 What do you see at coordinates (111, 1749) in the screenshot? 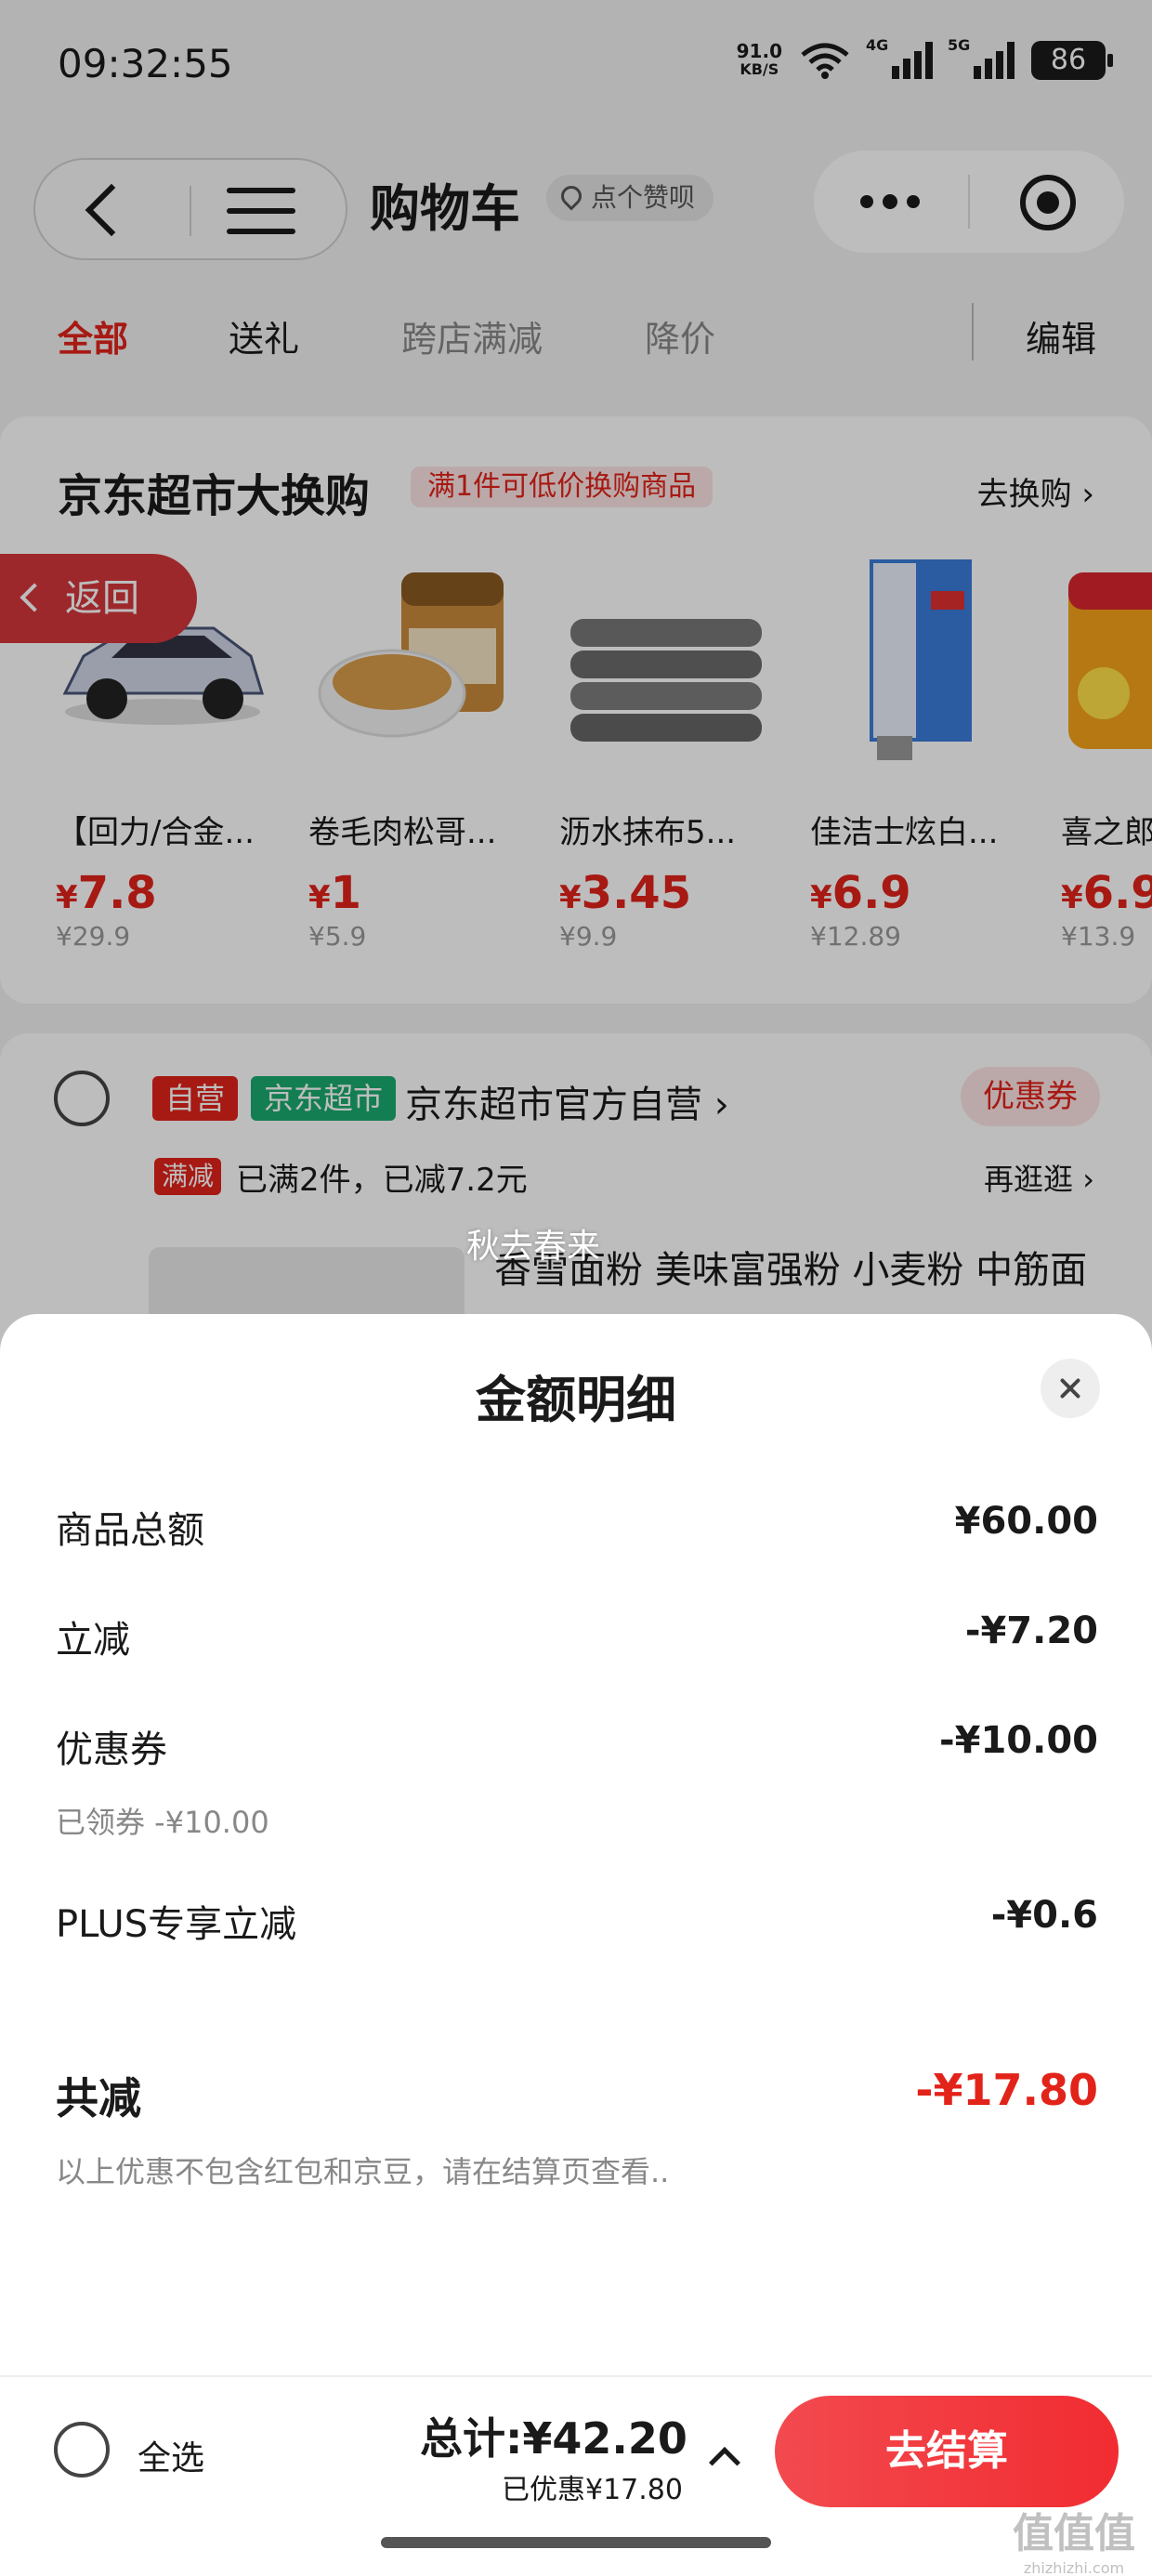
I see `row-label: 优惠券` at bounding box center [111, 1749].